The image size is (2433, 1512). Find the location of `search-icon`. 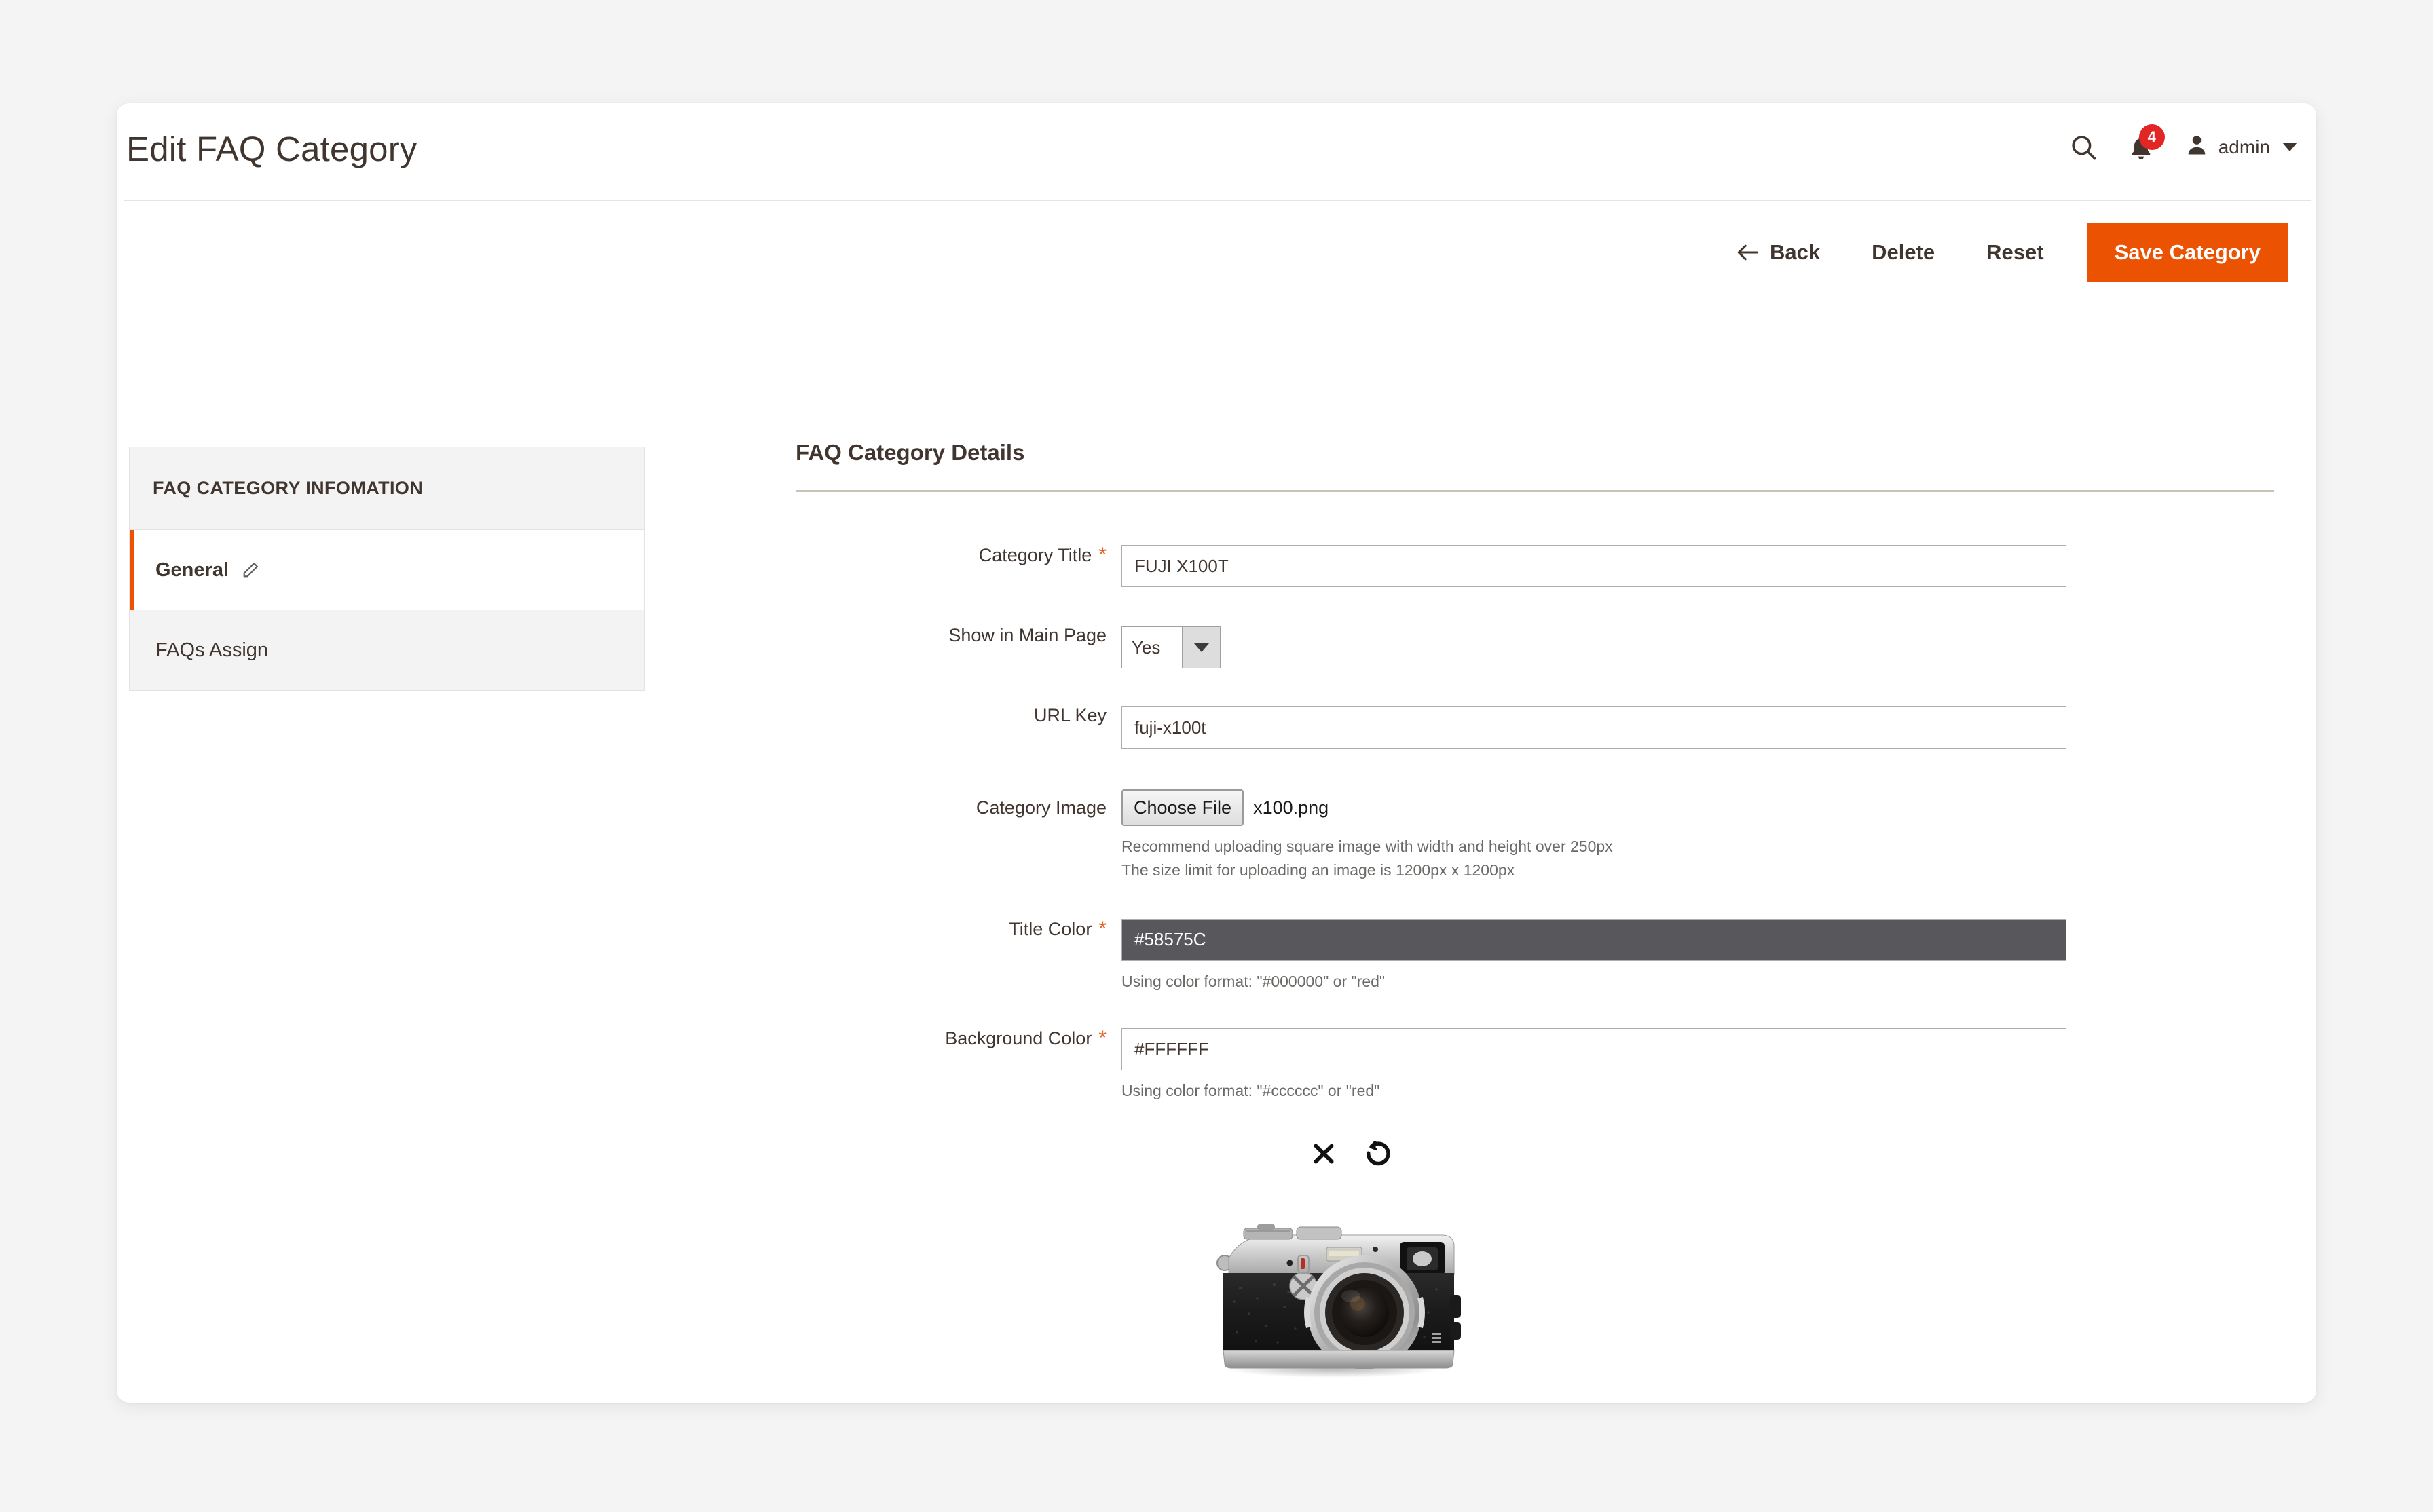

search-icon is located at coordinates (2083, 147).